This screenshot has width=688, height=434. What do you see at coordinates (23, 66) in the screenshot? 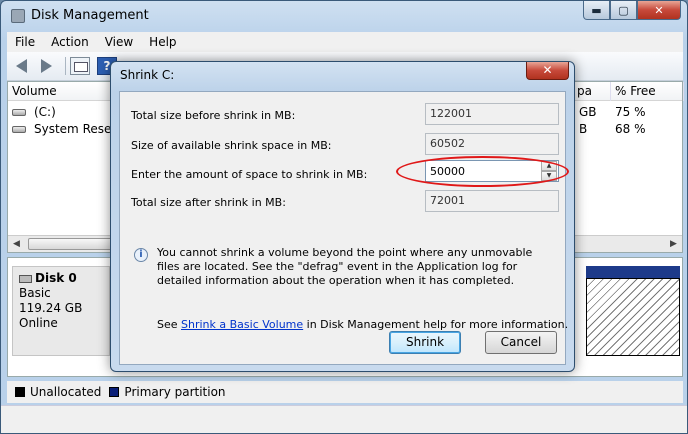
I see `back-arrow-icon` at bounding box center [23, 66].